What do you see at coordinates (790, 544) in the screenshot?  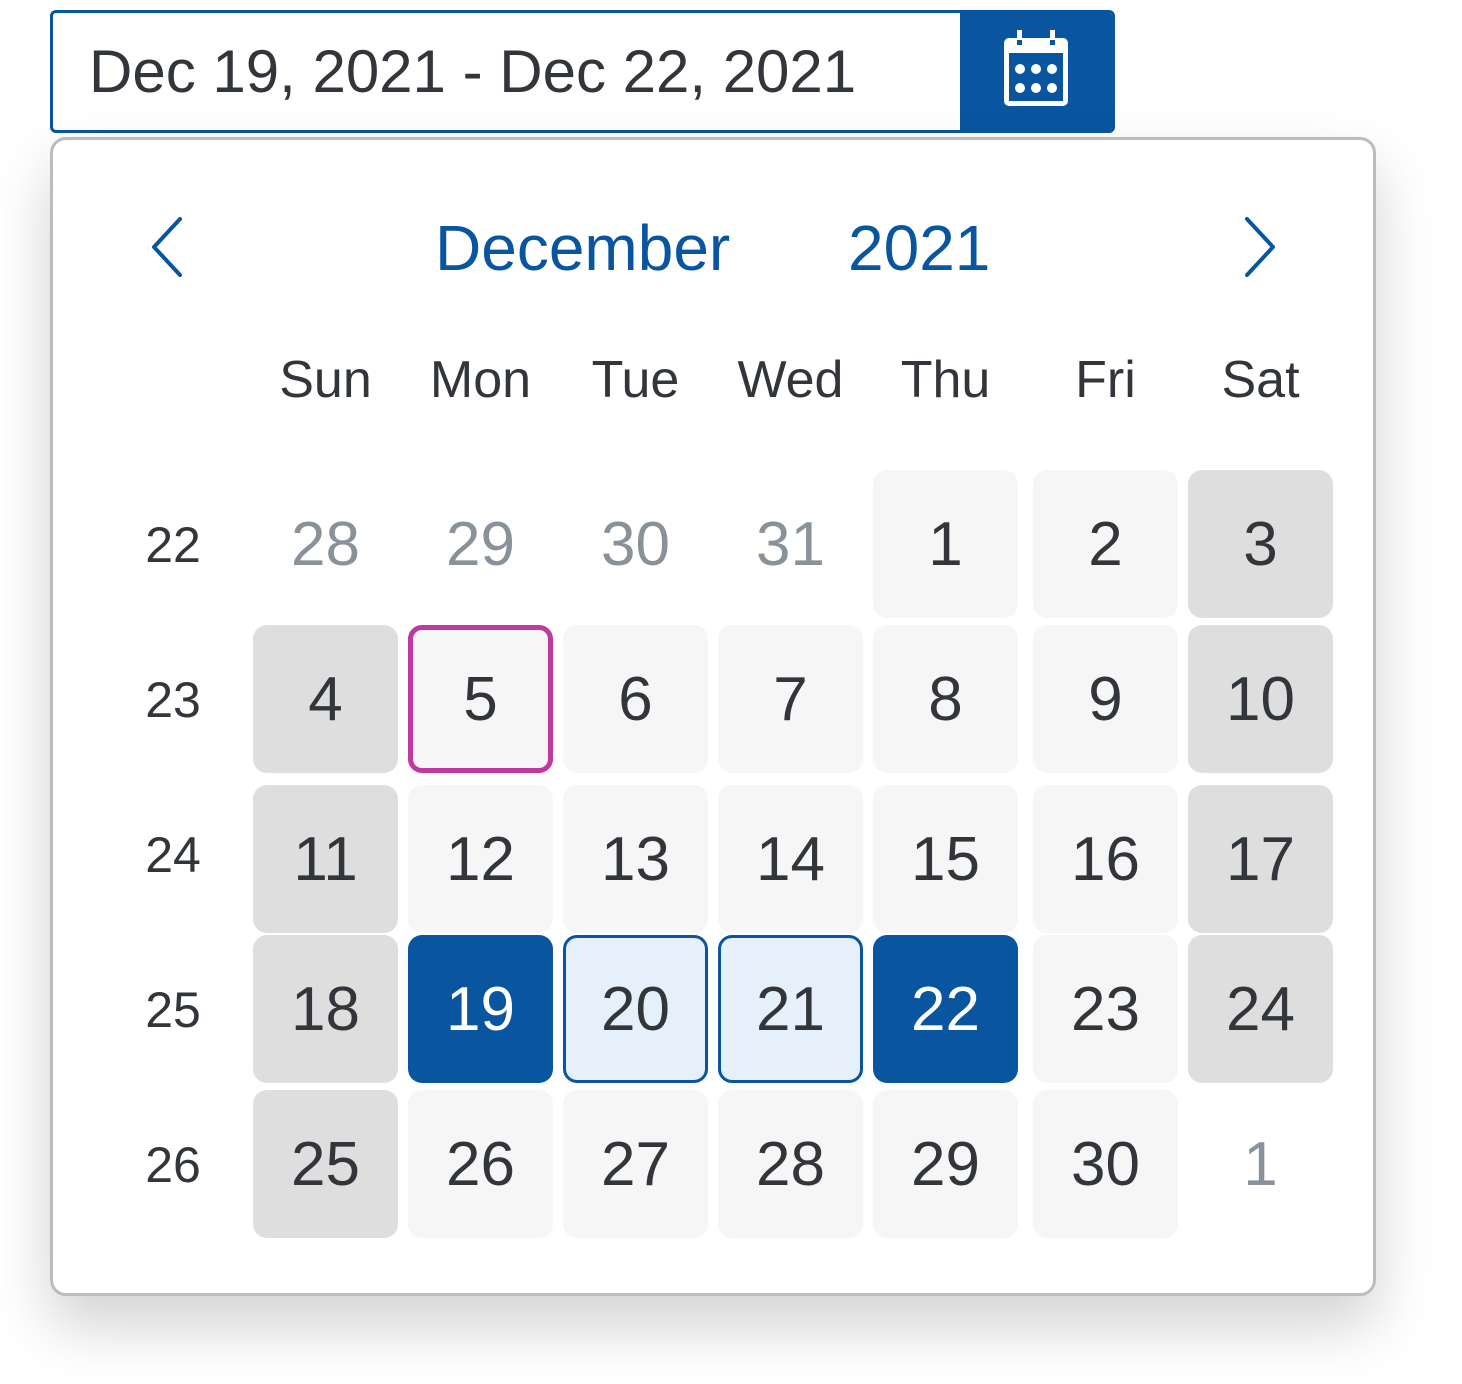 I see `day-cell-other-month: 31` at bounding box center [790, 544].